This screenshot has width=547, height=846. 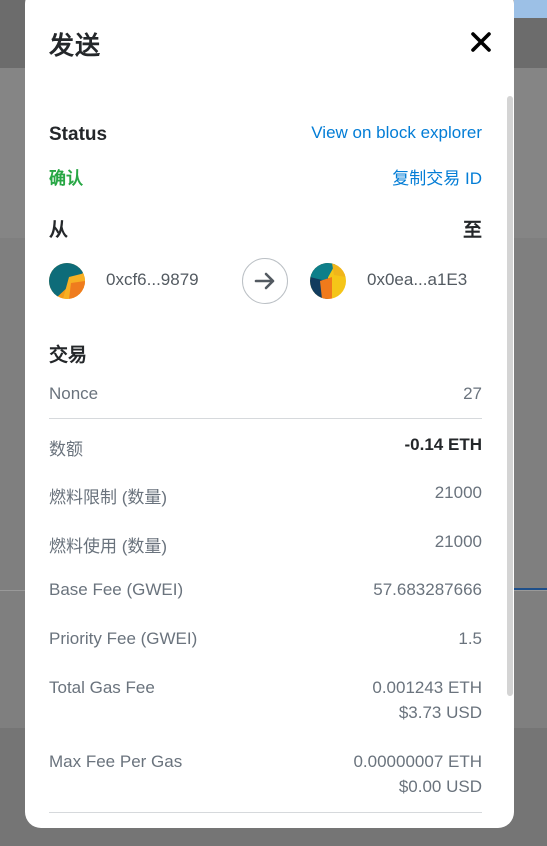 What do you see at coordinates (74, 393) in the screenshot?
I see `row-label: Nonce` at bounding box center [74, 393].